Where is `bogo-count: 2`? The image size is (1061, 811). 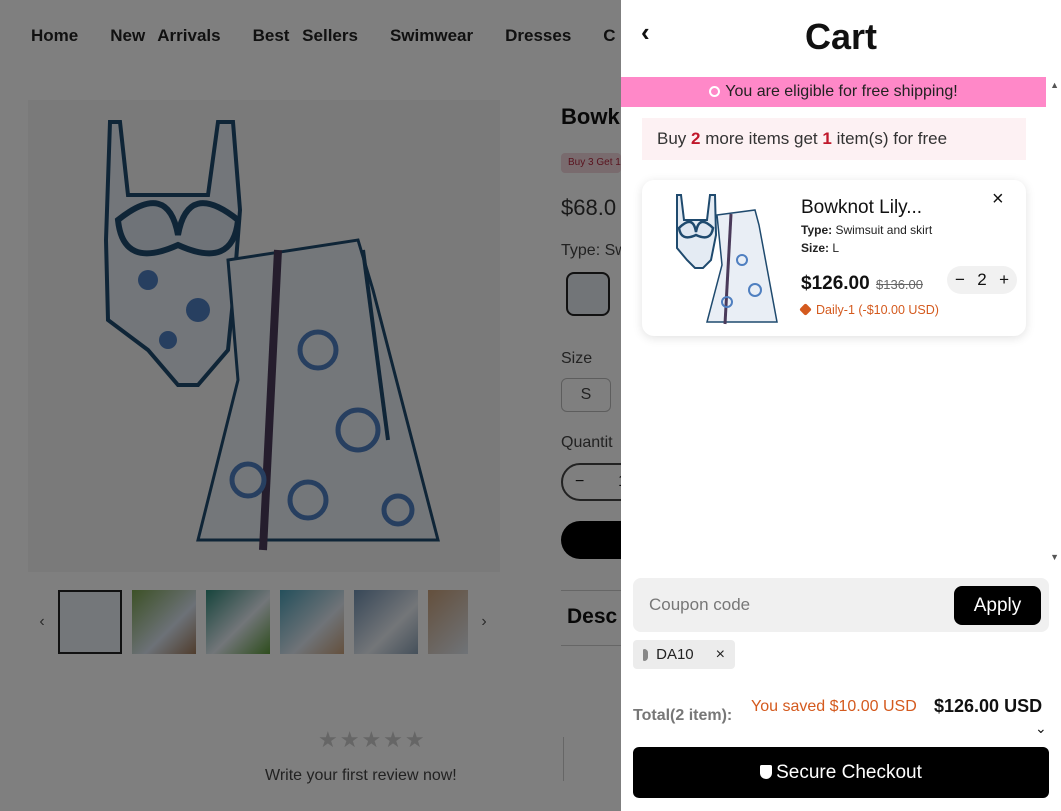
bogo-count: 2 is located at coordinates (696, 138).